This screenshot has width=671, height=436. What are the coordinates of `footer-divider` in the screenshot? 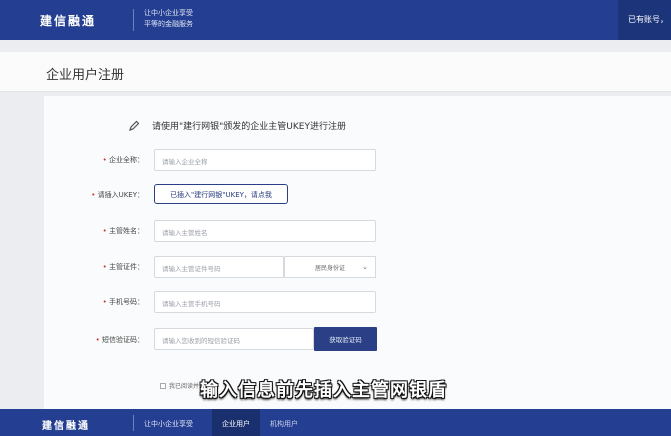 It's located at (133, 423).